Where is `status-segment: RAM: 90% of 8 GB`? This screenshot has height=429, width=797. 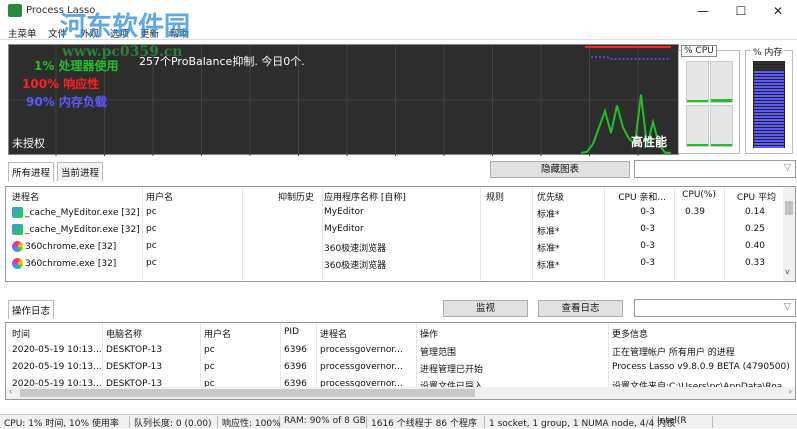 status-segment: RAM: 90% of 8 GB is located at coordinates (323, 422).